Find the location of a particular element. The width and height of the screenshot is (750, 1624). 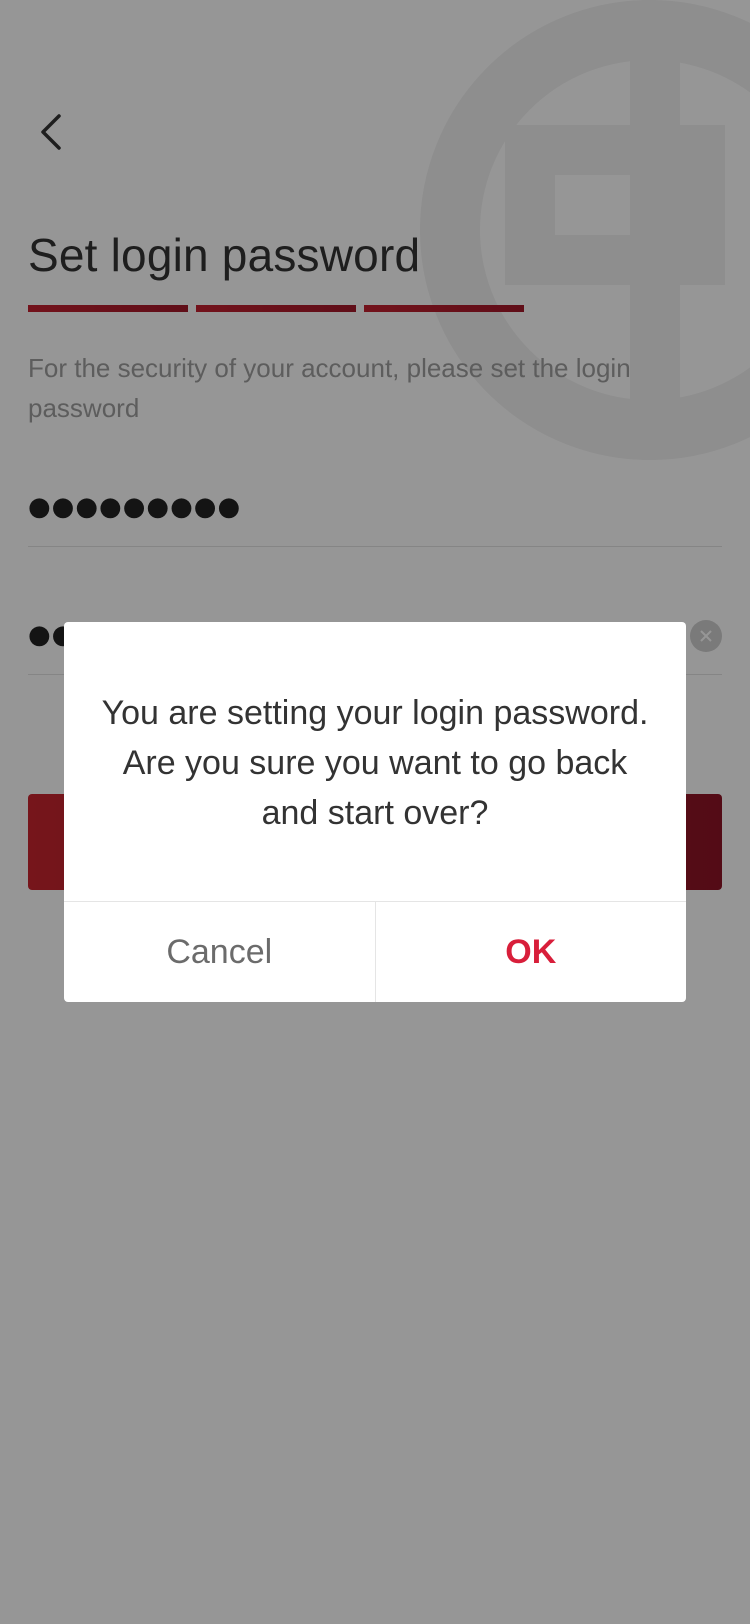

cancel-button: Cancel is located at coordinates (220, 952).